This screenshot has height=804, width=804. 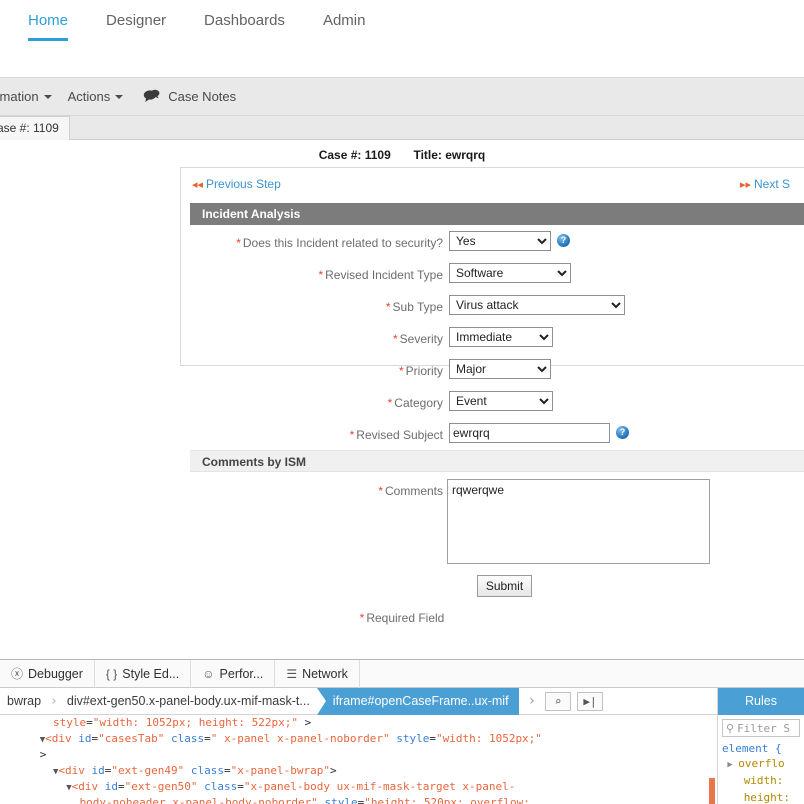 I want to click on declaration-indent, so click(x=733, y=799).